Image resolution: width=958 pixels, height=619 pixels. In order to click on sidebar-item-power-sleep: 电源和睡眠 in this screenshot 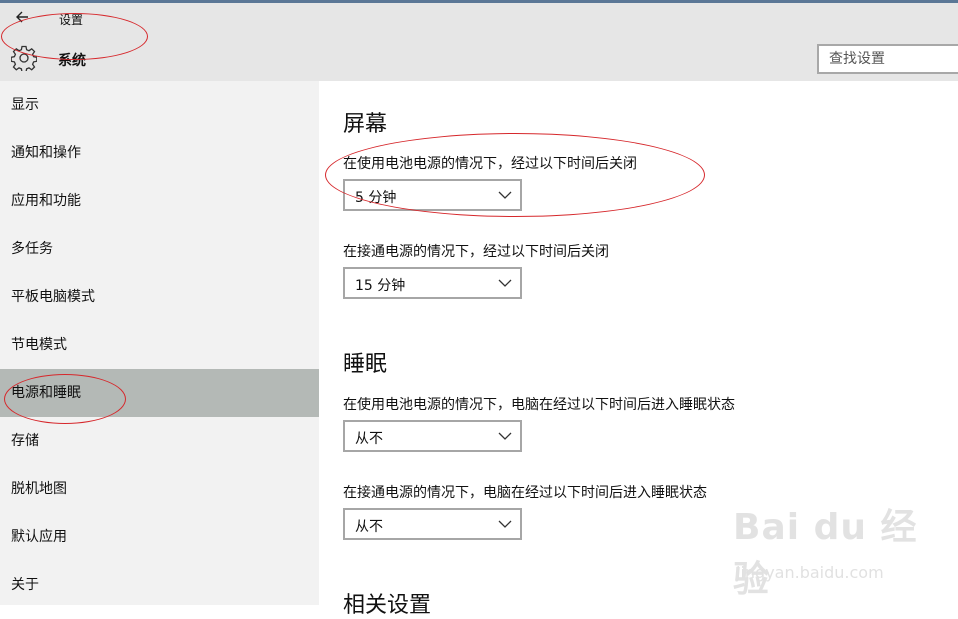, I will do `click(159, 393)`.